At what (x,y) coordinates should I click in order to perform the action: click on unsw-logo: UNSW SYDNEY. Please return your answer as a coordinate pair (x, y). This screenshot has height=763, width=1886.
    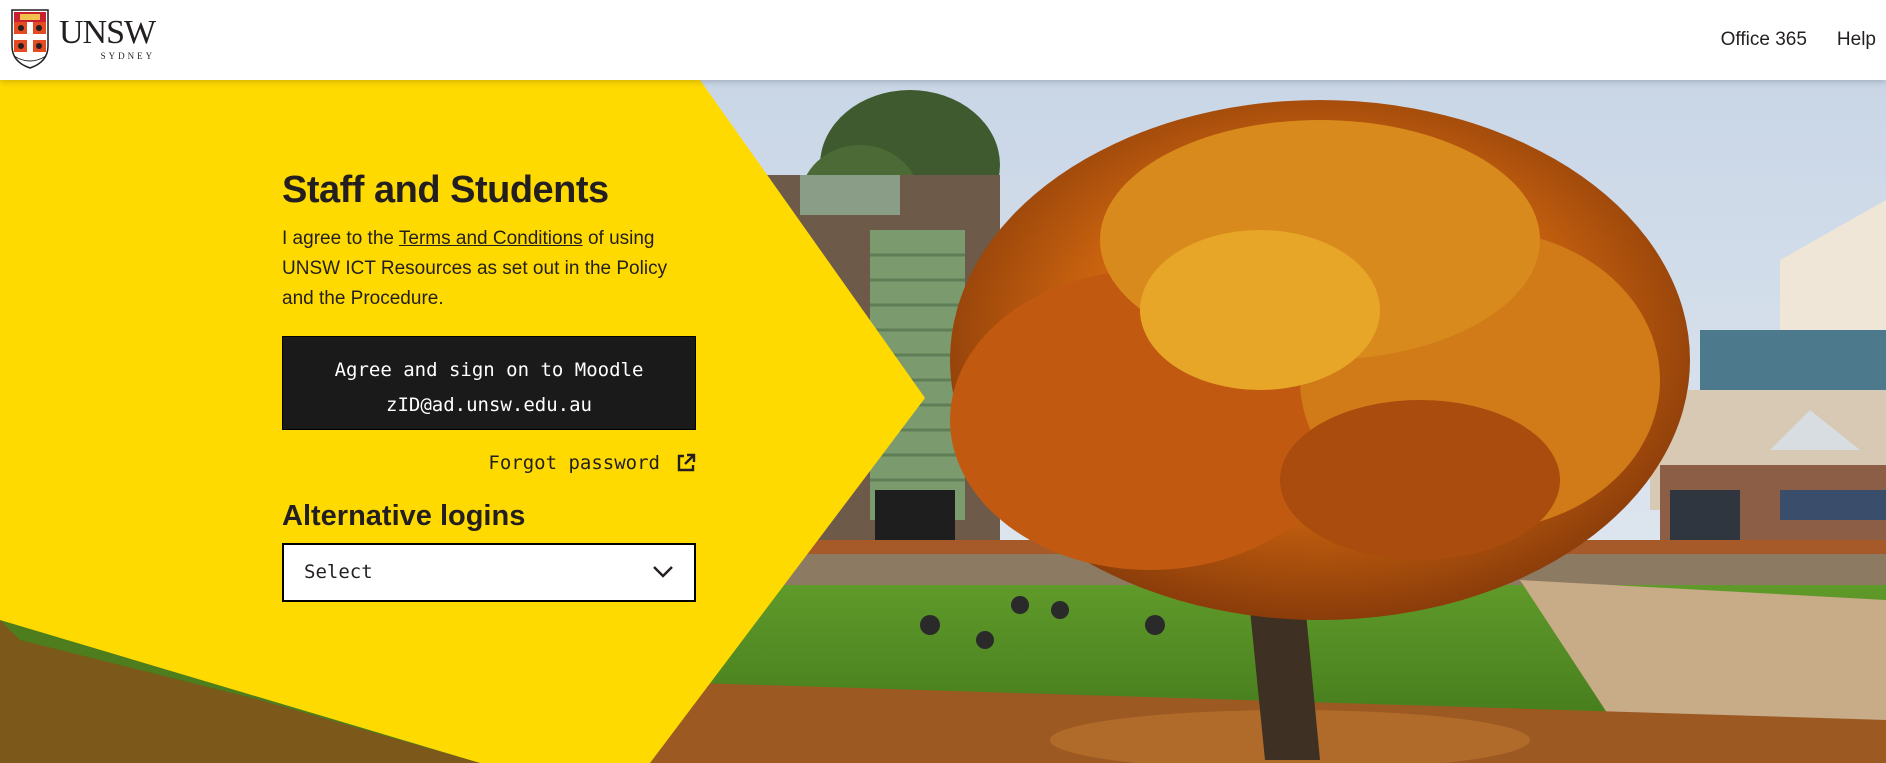
    Looking at the image, I should click on (83, 39).